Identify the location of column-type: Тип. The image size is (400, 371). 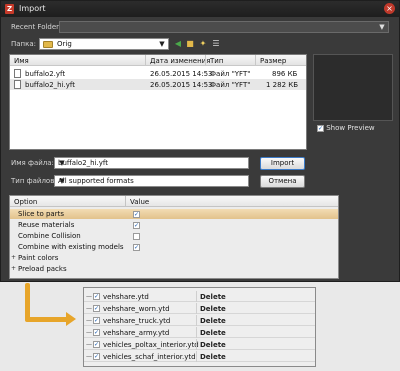
(216, 61).